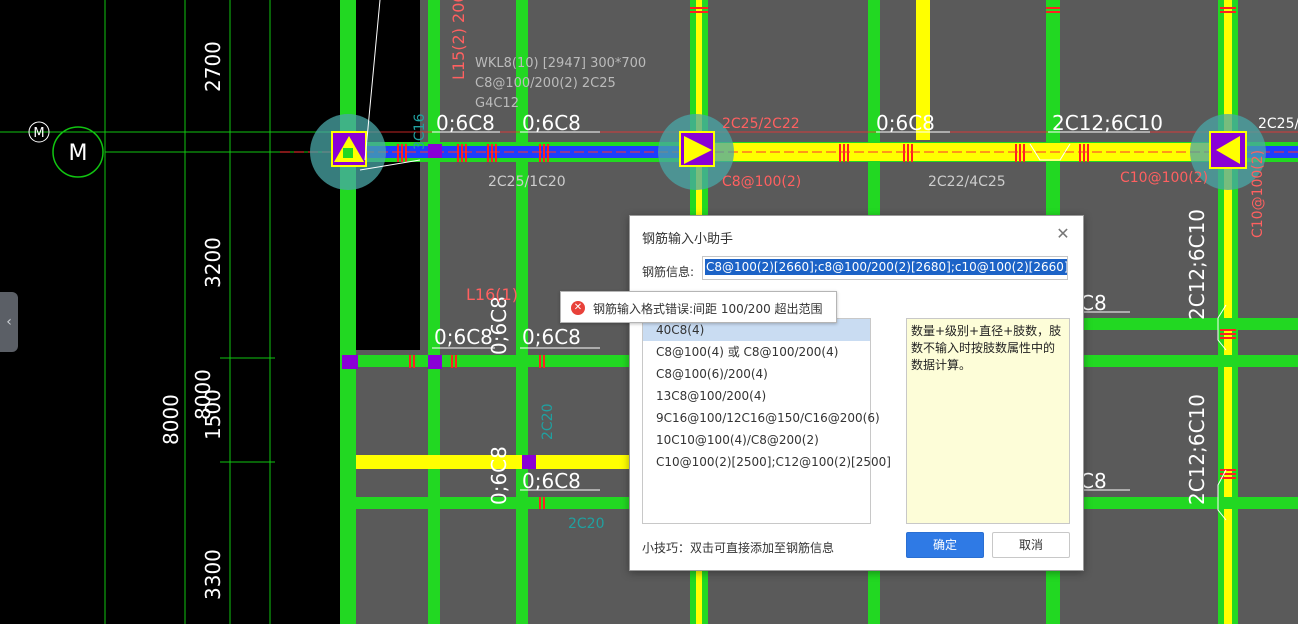 This screenshot has height=624, width=1298. I want to click on chevron-left-icon: ‹, so click(9, 322).